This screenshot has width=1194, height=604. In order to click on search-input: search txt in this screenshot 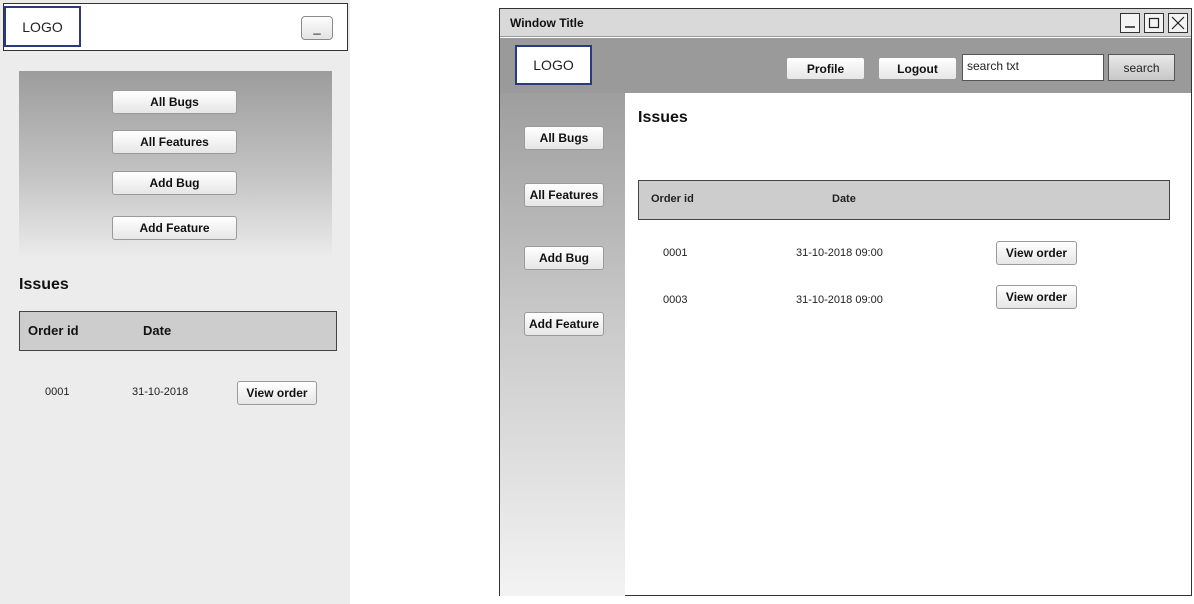, I will do `click(1033, 67)`.